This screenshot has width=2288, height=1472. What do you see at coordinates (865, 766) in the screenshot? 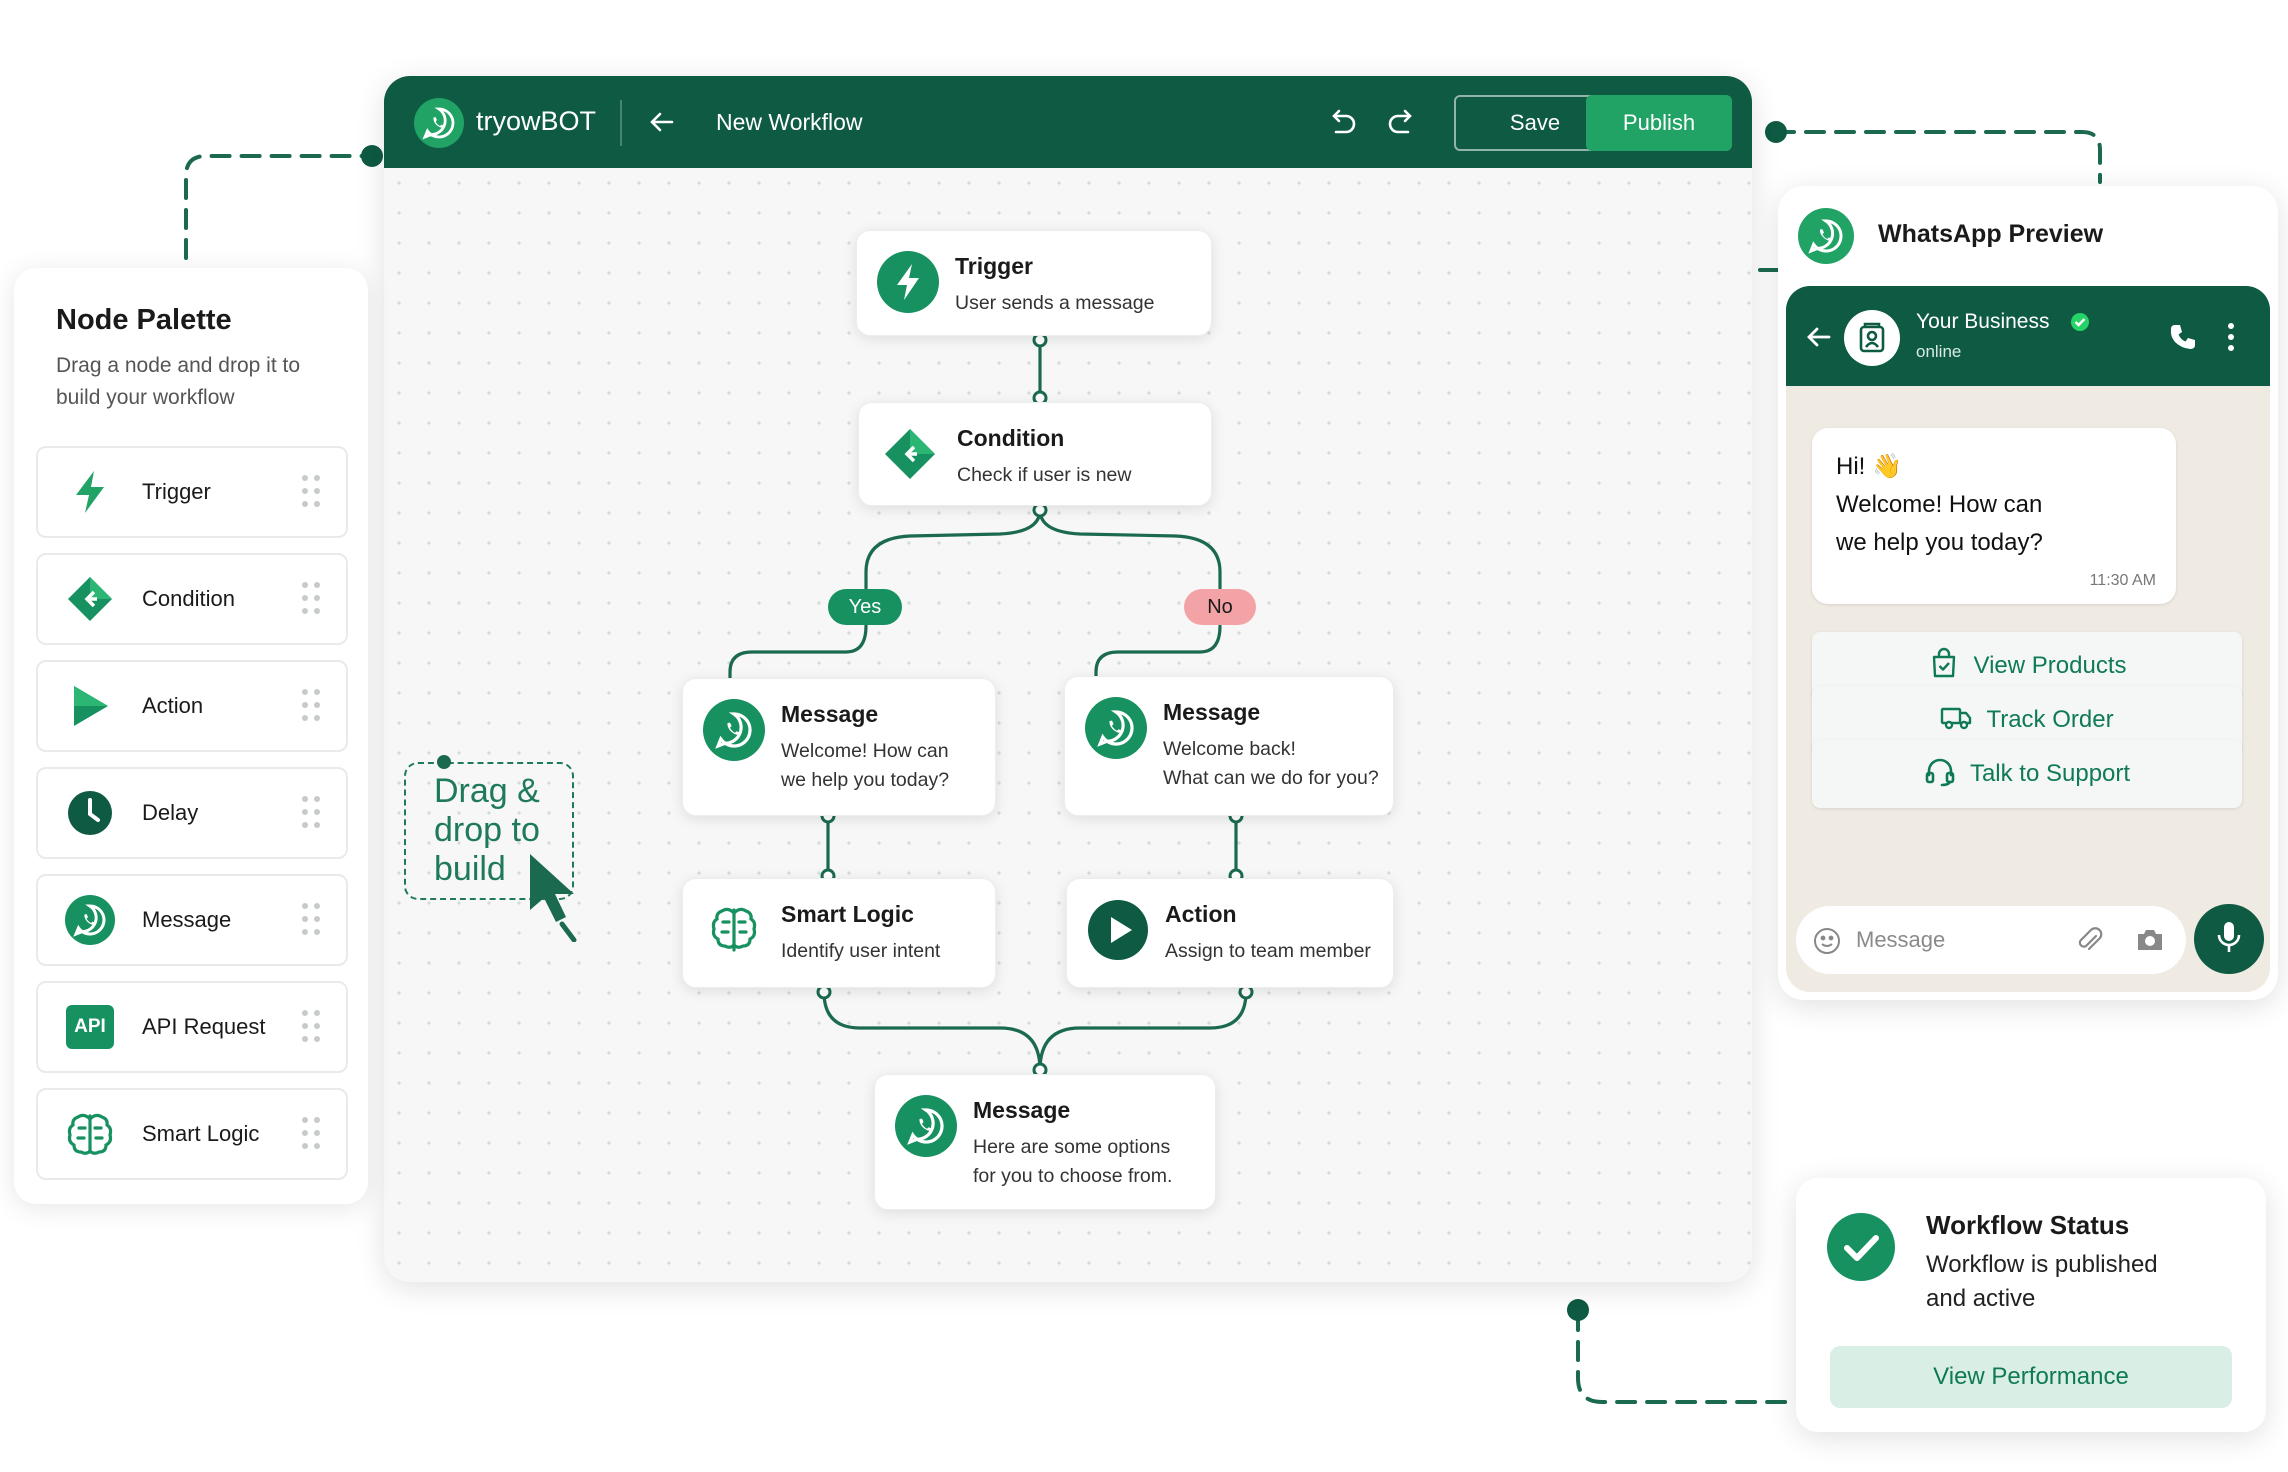
I see `node-description: Welcome! How can we help you today?` at bounding box center [865, 766].